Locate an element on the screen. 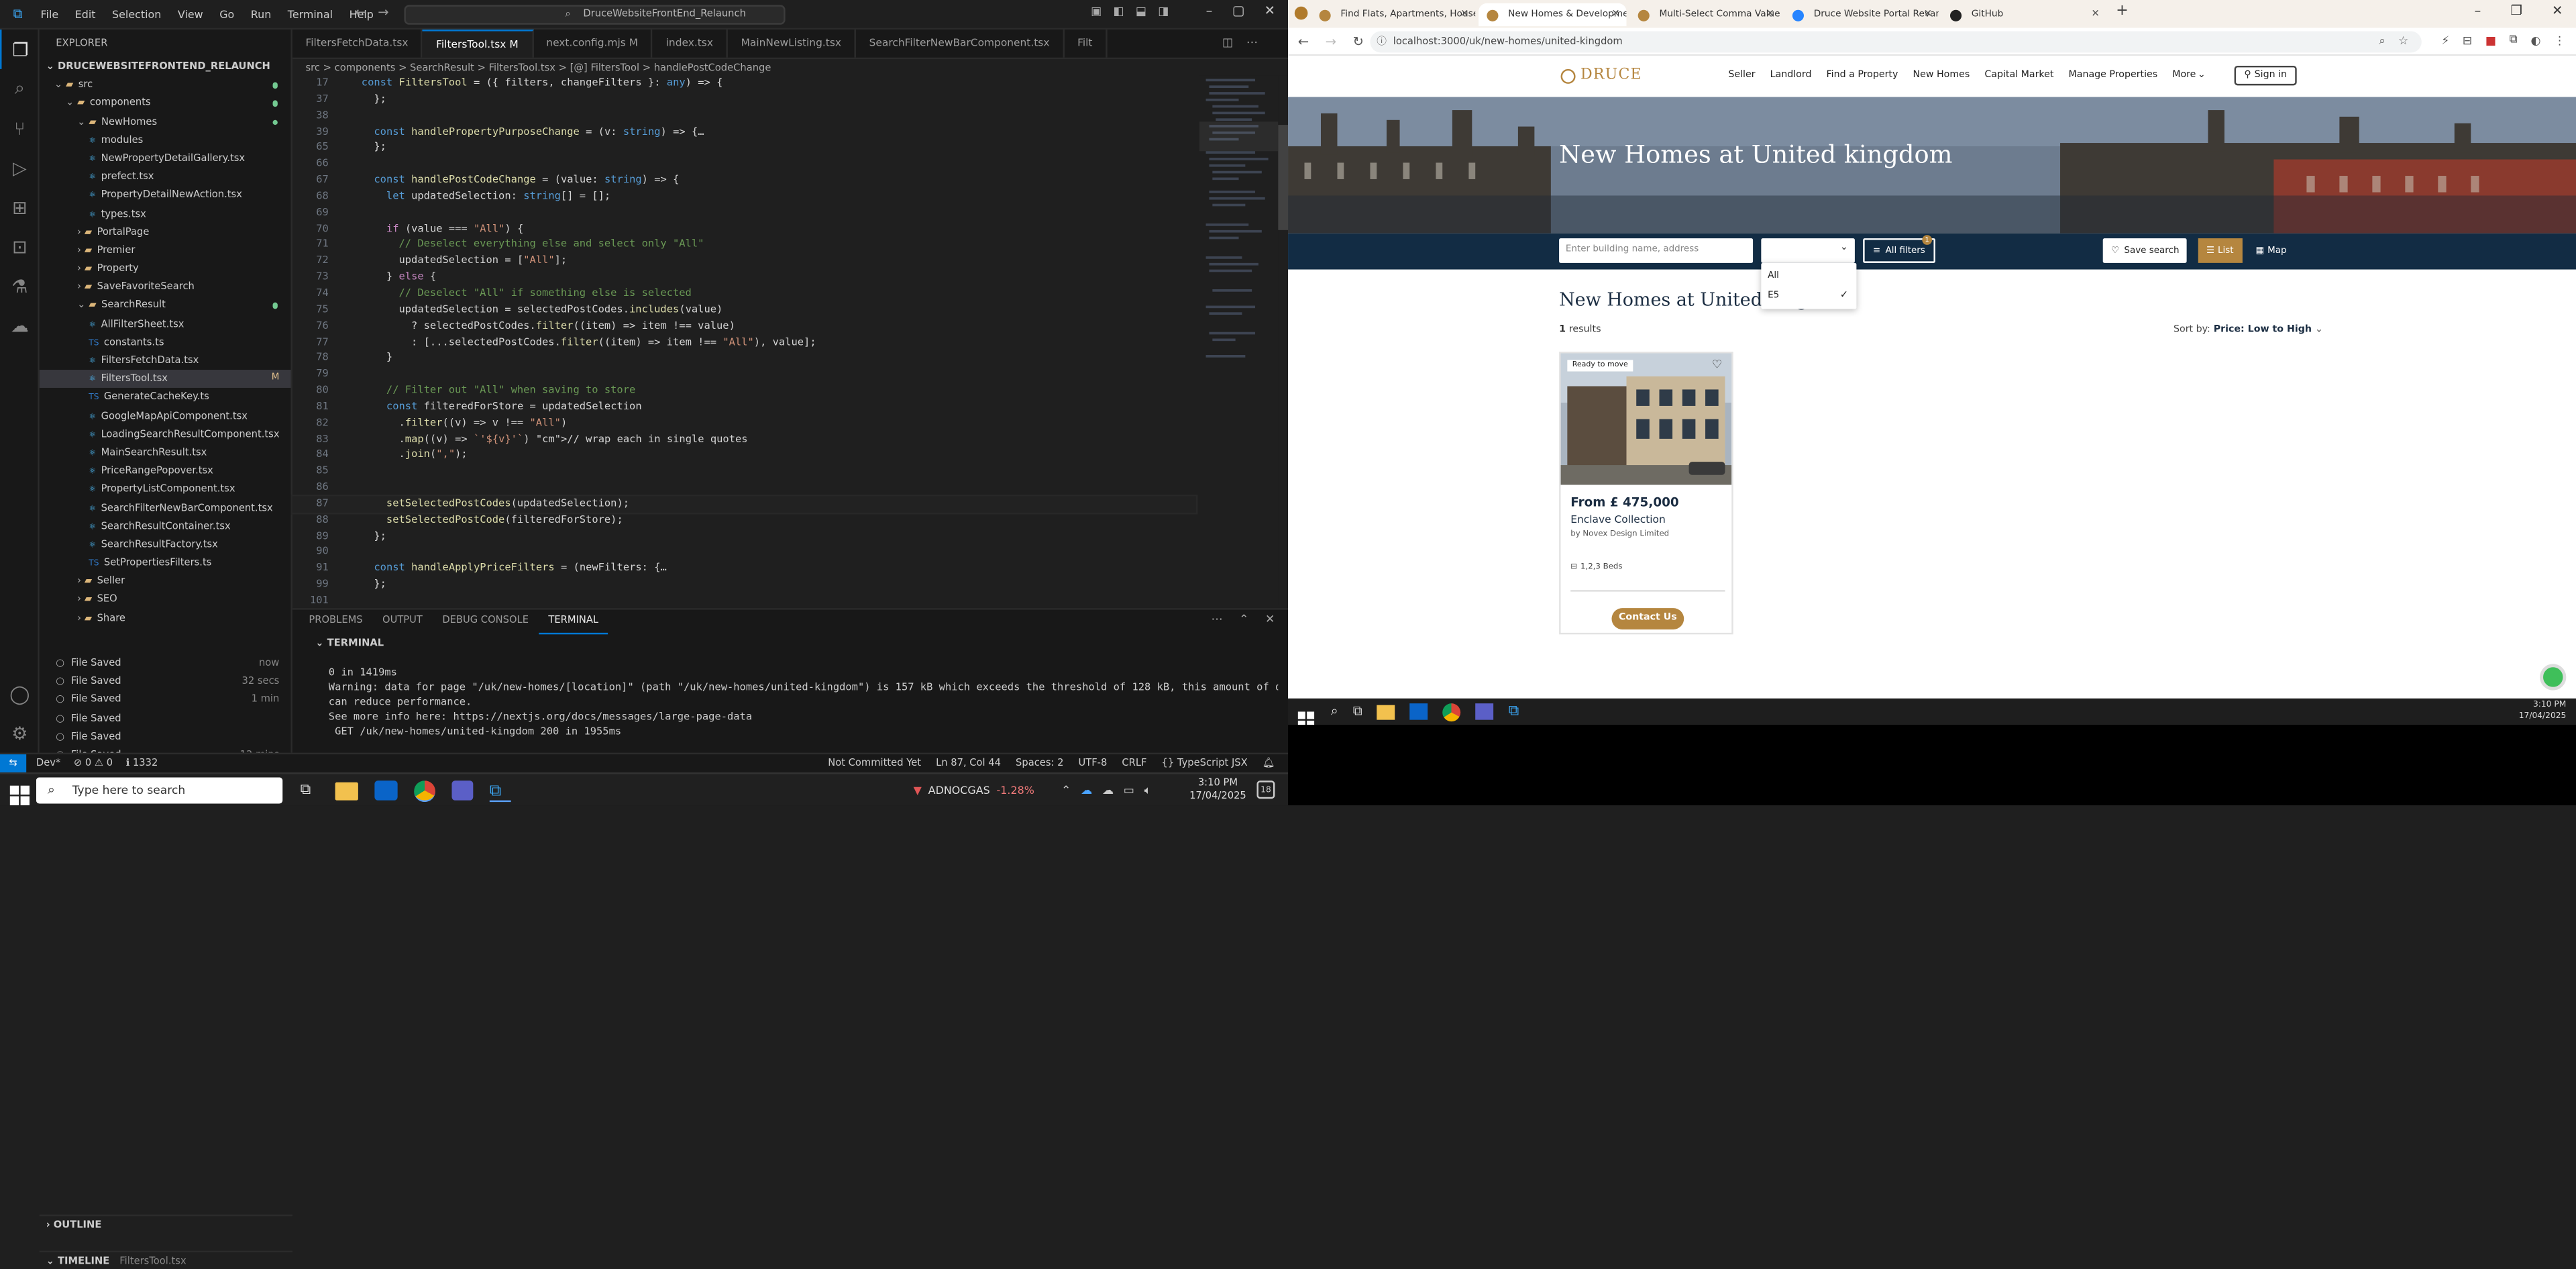 The height and width of the screenshot is (1269, 2576). onedrive-icon: ☁ is located at coordinates (1086, 790).